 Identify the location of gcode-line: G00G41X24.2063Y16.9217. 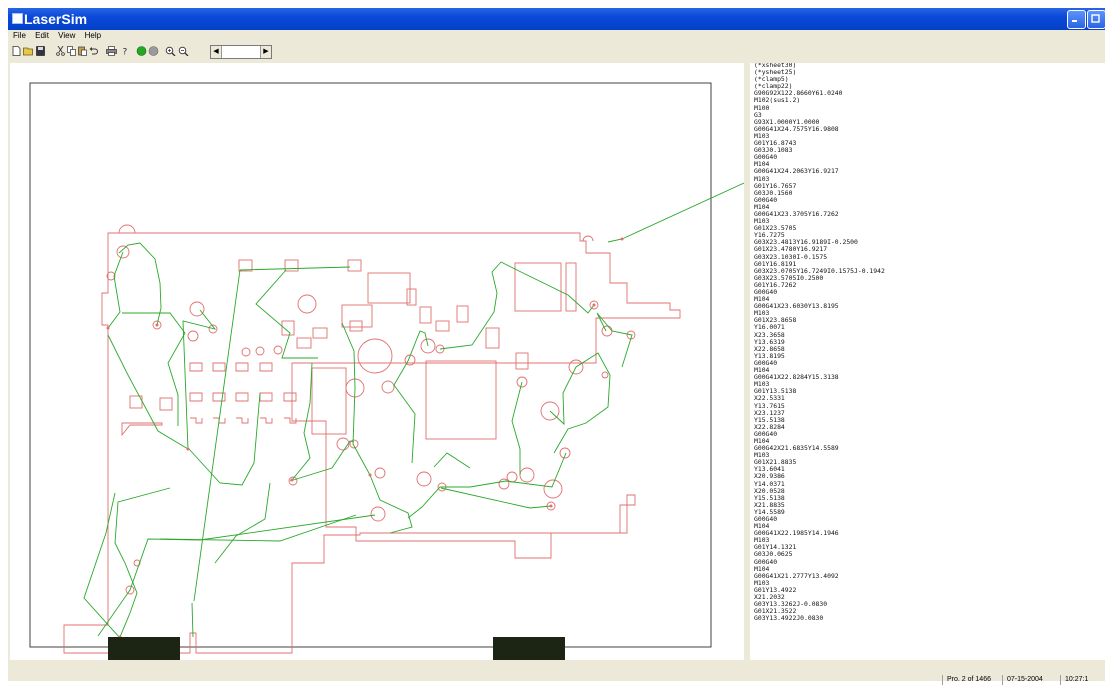
(796, 171).